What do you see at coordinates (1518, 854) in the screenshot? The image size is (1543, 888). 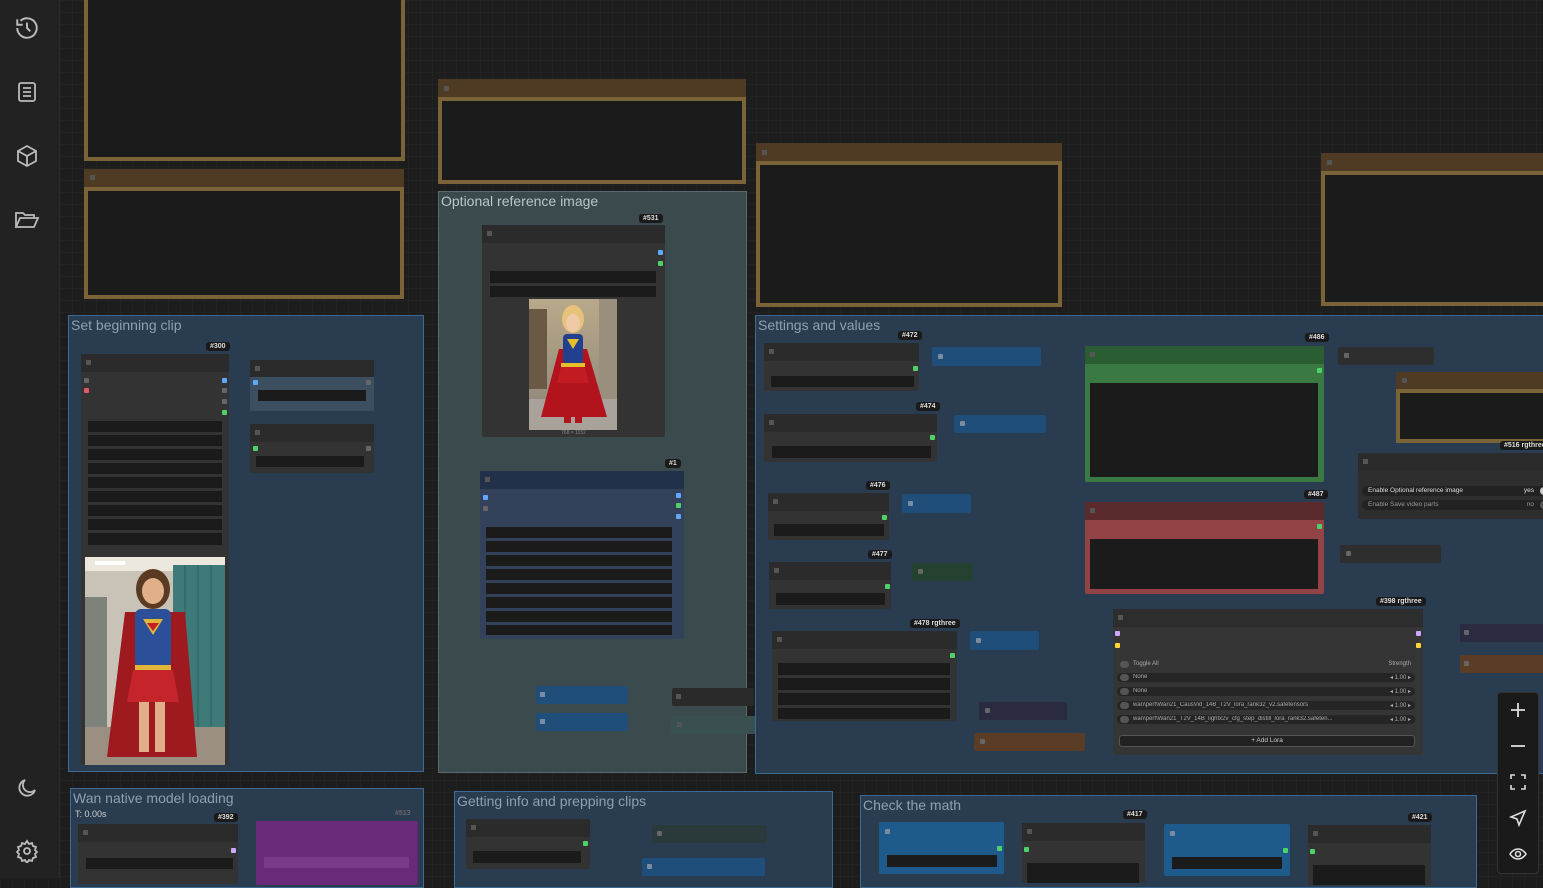 I see `eye-icon` at bounding box center [1518, 854].